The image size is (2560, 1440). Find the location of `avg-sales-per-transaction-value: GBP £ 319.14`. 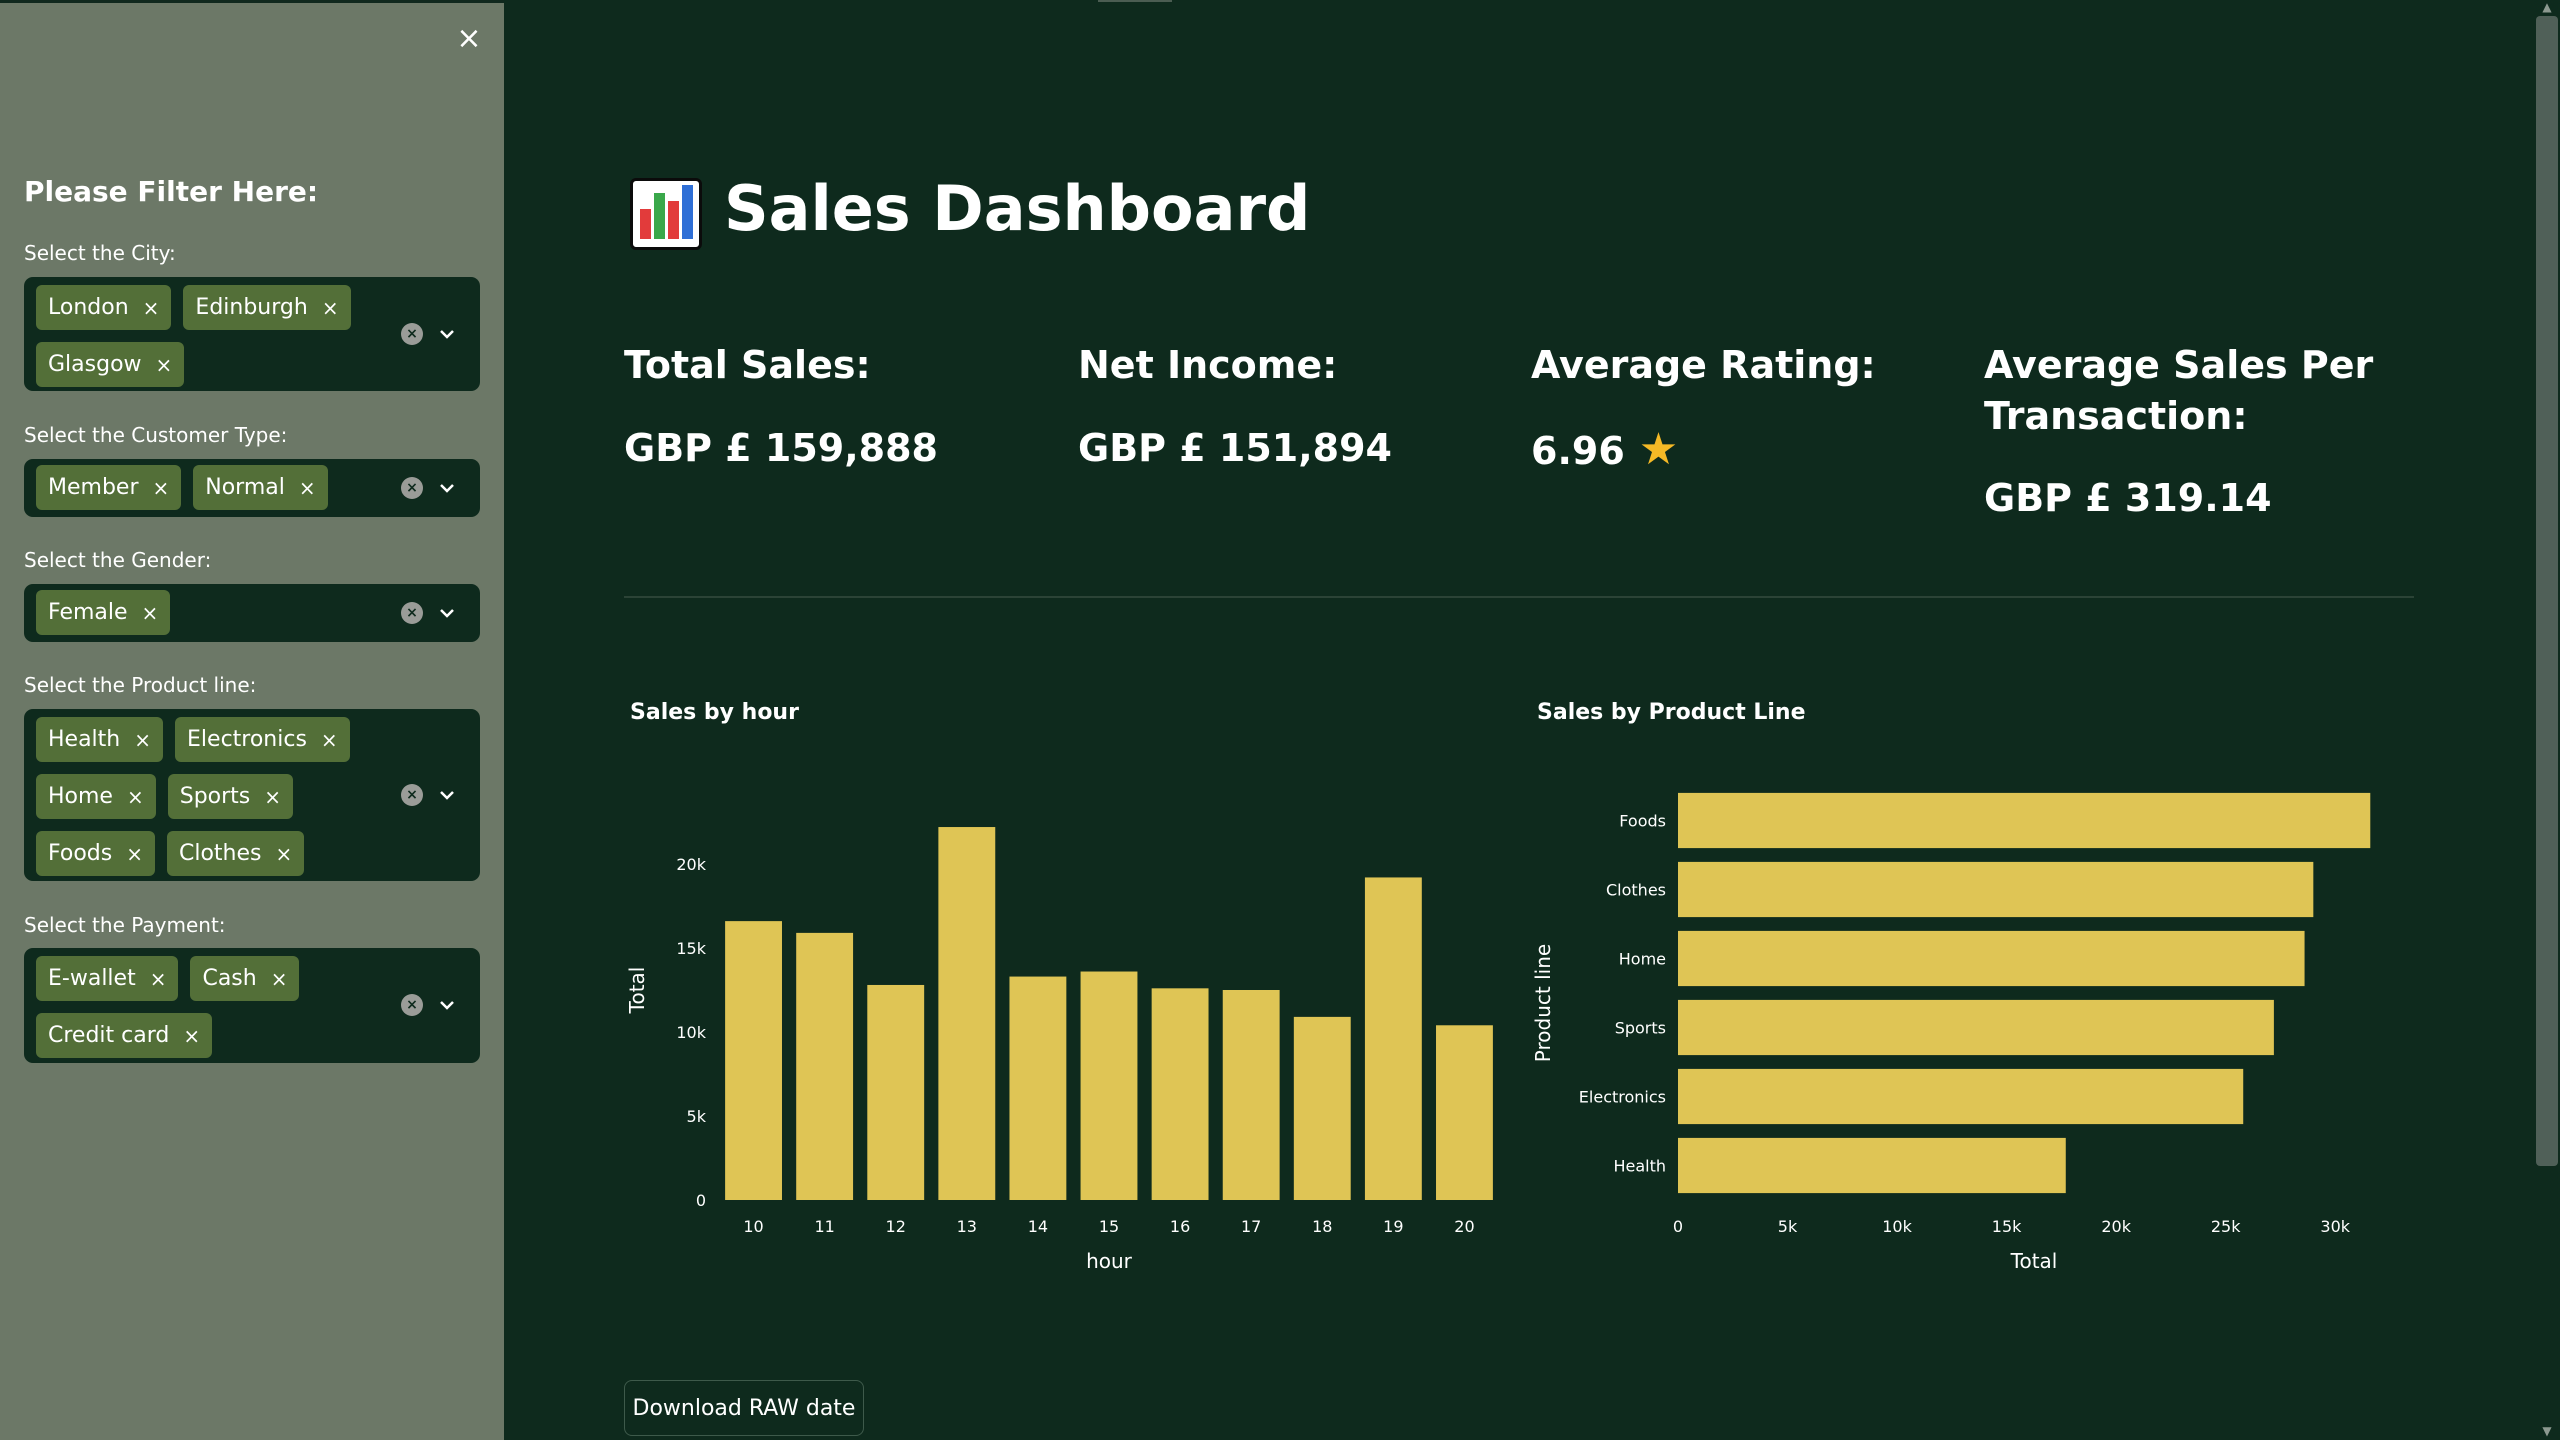

avg-sales-per-transaction-value: GBP £ 319.14 is located at coordinates (2128, 498).